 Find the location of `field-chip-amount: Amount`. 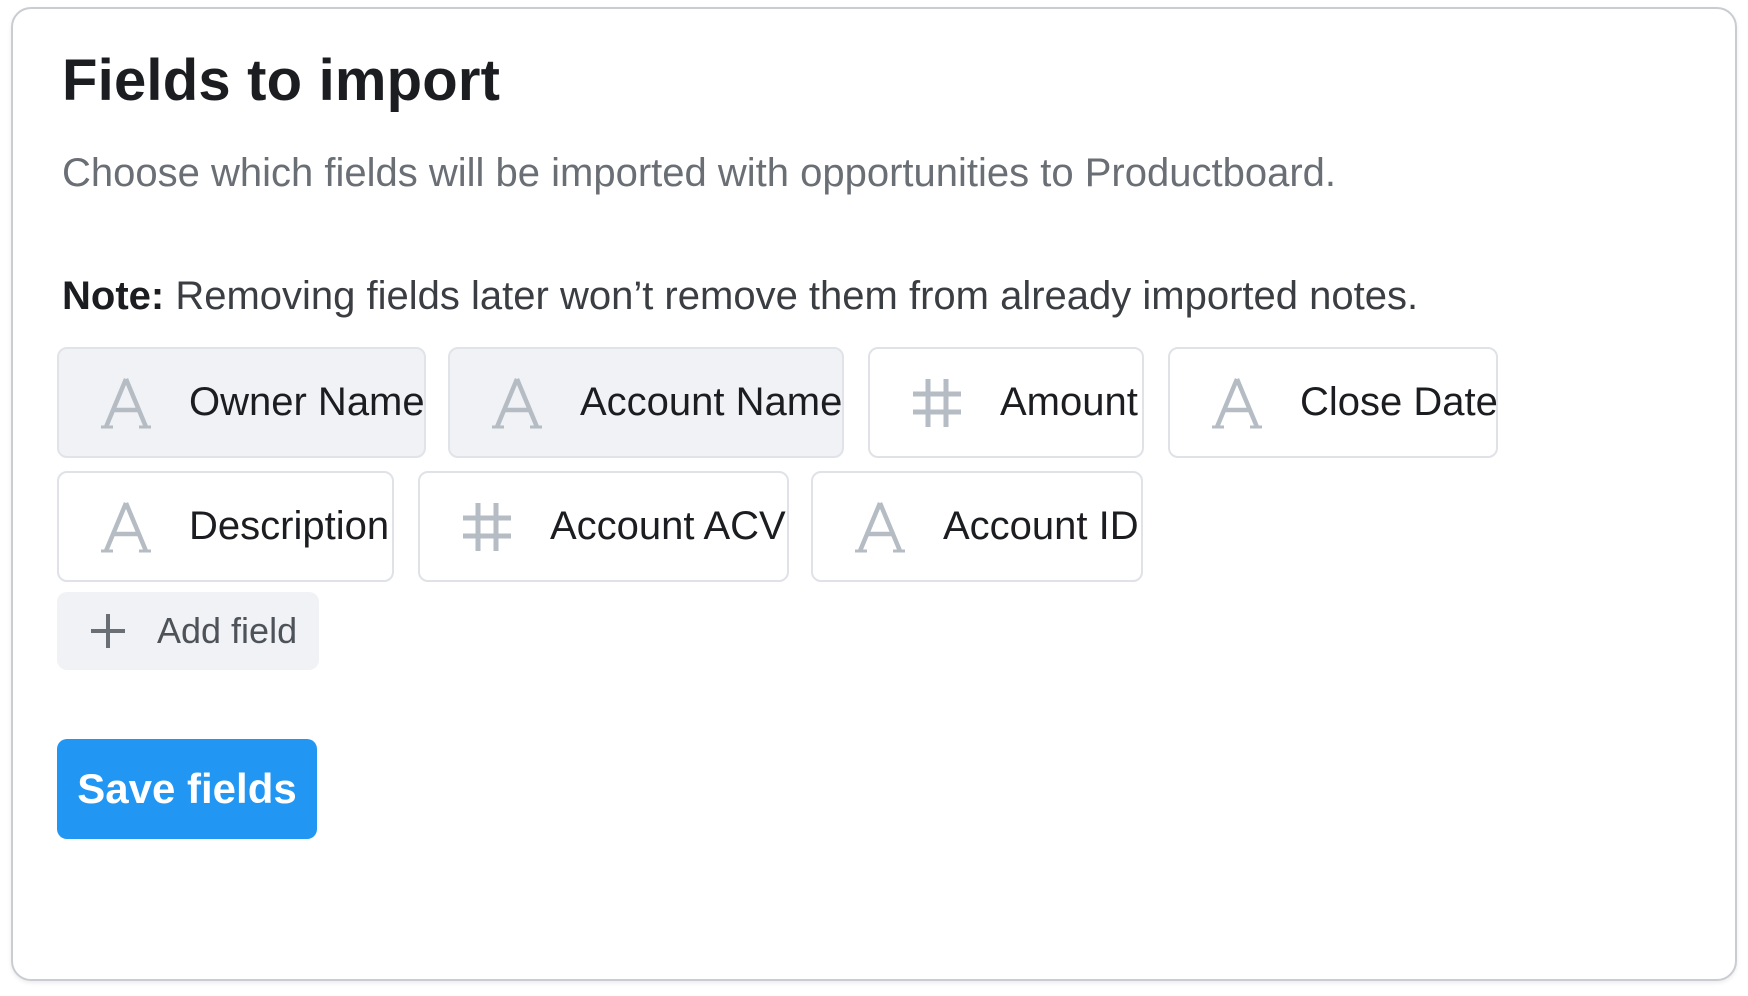

field-chip-amount: Amount is located at coordinates (1006, 402).